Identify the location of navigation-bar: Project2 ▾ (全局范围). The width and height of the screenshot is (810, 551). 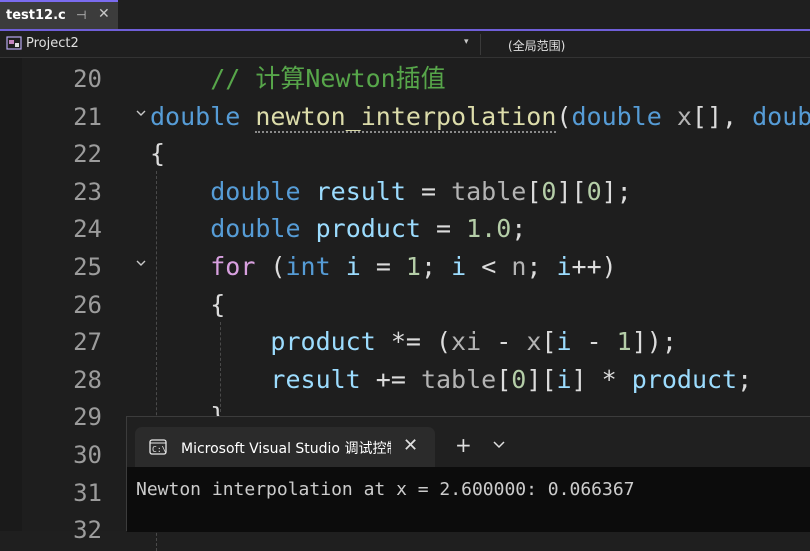
(405, 44).